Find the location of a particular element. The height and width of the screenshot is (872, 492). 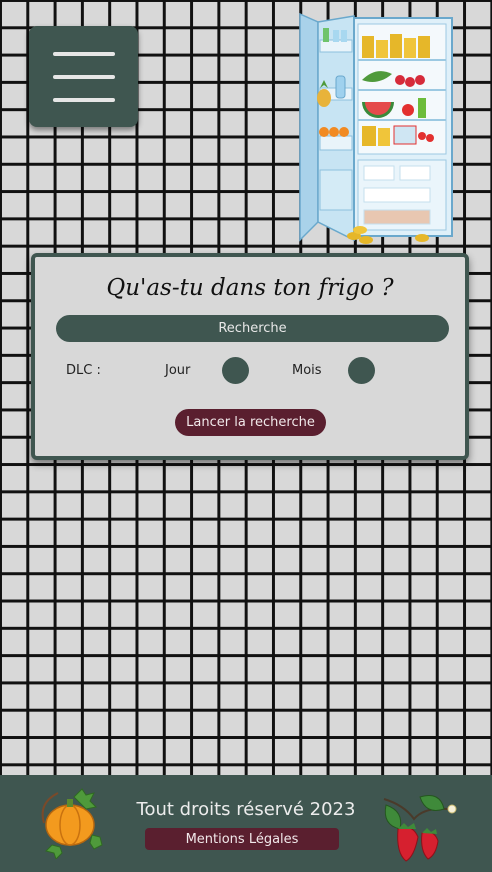

strawberry-icon is located at coordinates (420, 828).